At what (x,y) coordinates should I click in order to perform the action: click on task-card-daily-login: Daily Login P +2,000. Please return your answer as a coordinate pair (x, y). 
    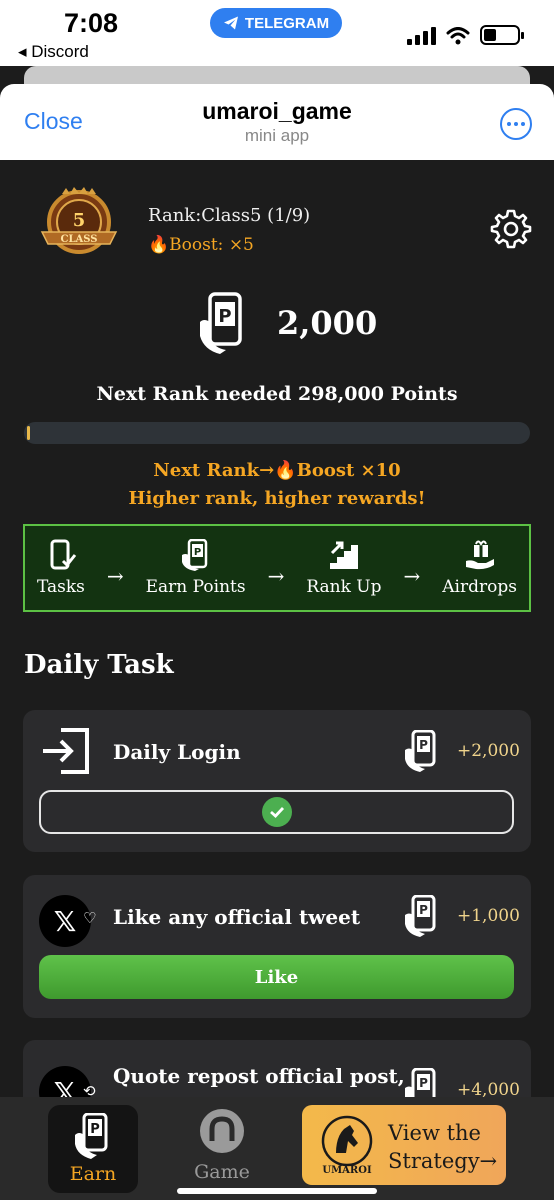
    Looking at the image, I should click on (277, 781).